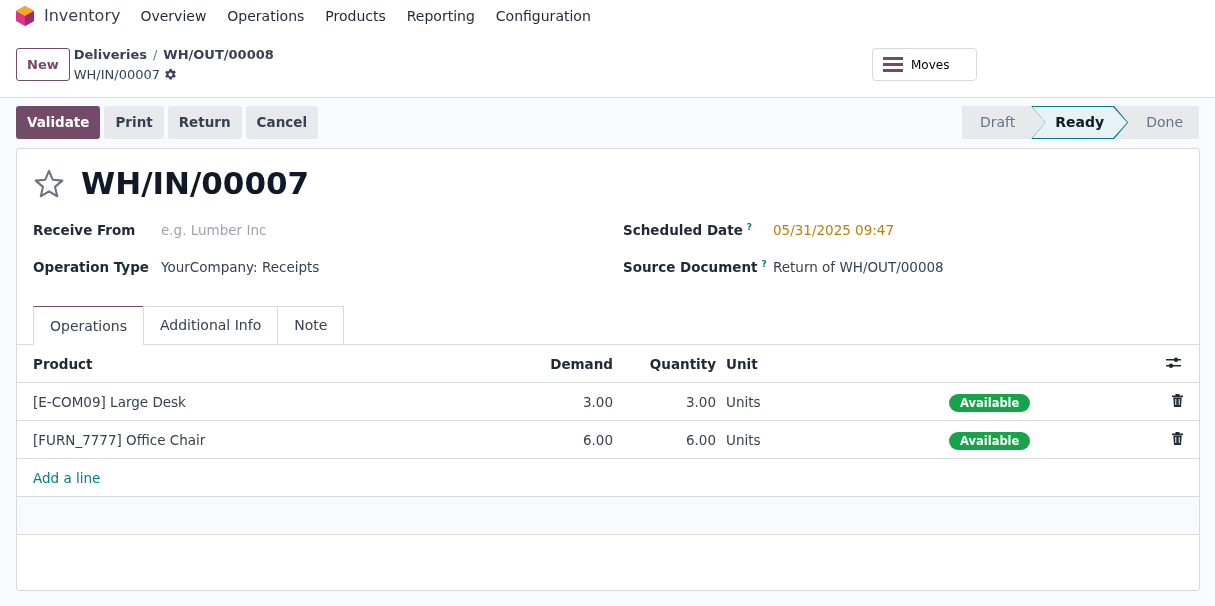 Image resolution: width=1215 pixels, height=606 pixels. What do you see at coordinates (683, 230) in the screenshot?
I see `field-label: Scheduled Date` at bounding box center [683, 230].